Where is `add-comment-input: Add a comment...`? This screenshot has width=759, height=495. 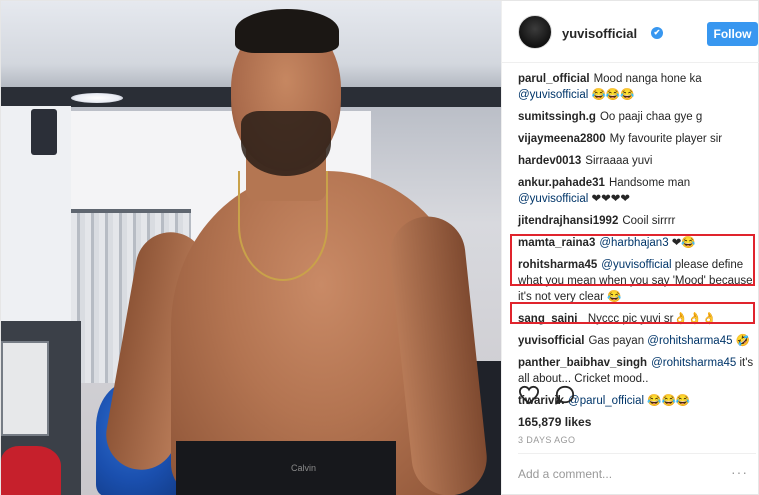 add-comment-input: Add a comment... is located at coordinates (565, 474).